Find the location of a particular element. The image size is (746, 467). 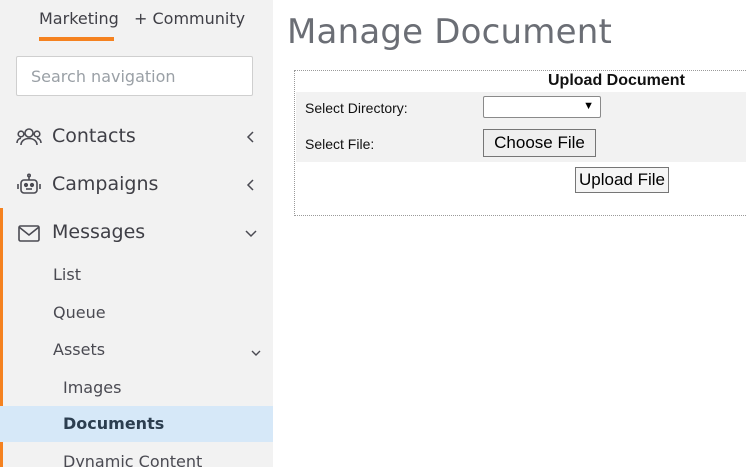

sidebar-subitem-dynamic-content: Dynamic Content is located at coordinates (136, 455).